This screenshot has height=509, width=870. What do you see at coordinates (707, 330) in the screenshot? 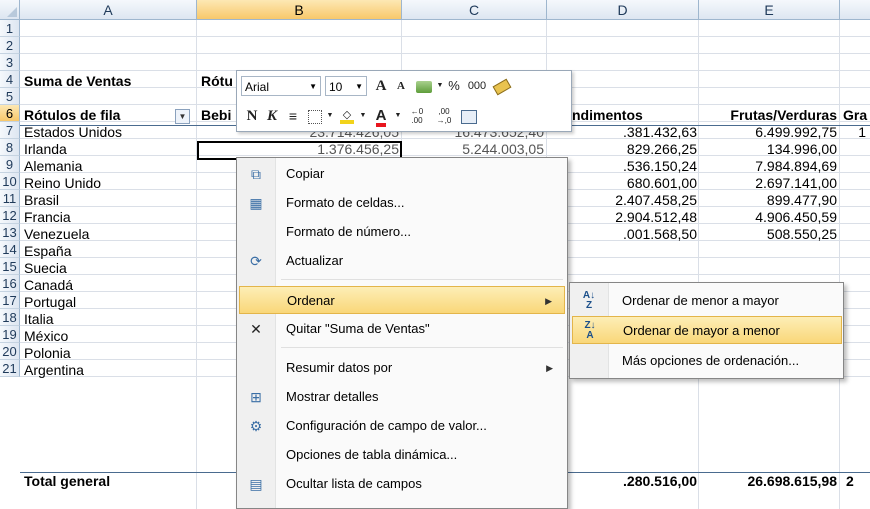
I see `sort-submenu-item-1: Z↓ A Ordenar de mayor a menor` at bounding box center [707, 330].